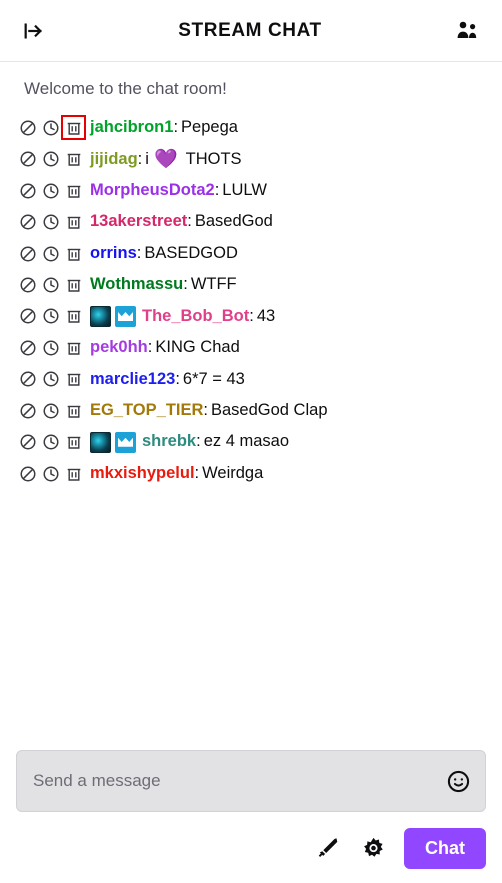  I want to click on community-users-icon, so click(467, 31).